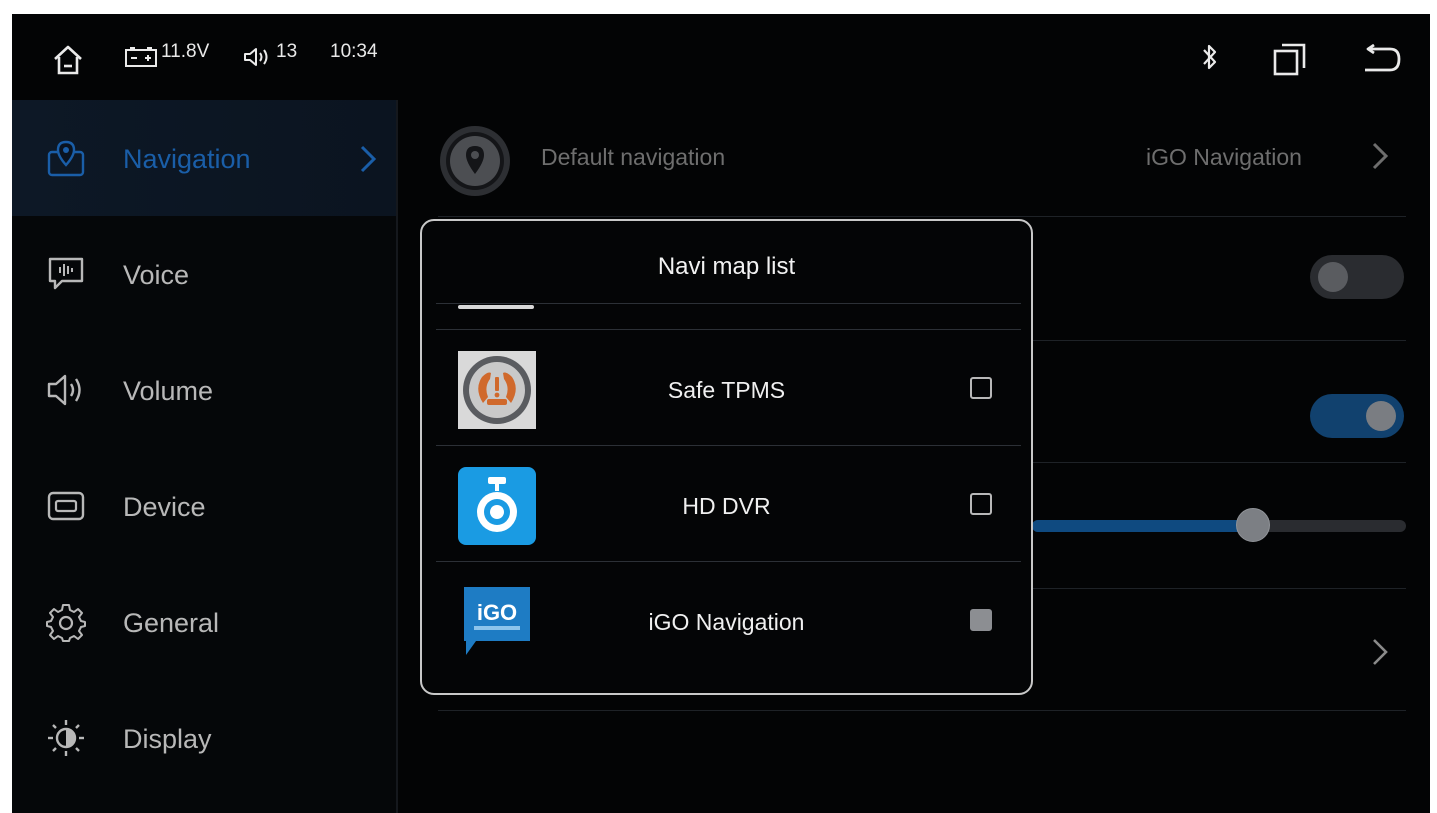 This screenshot has height=813, width=1437. I want to click on list-item-igo-navigation: iGO iGO Navigation, so click(726, 621).